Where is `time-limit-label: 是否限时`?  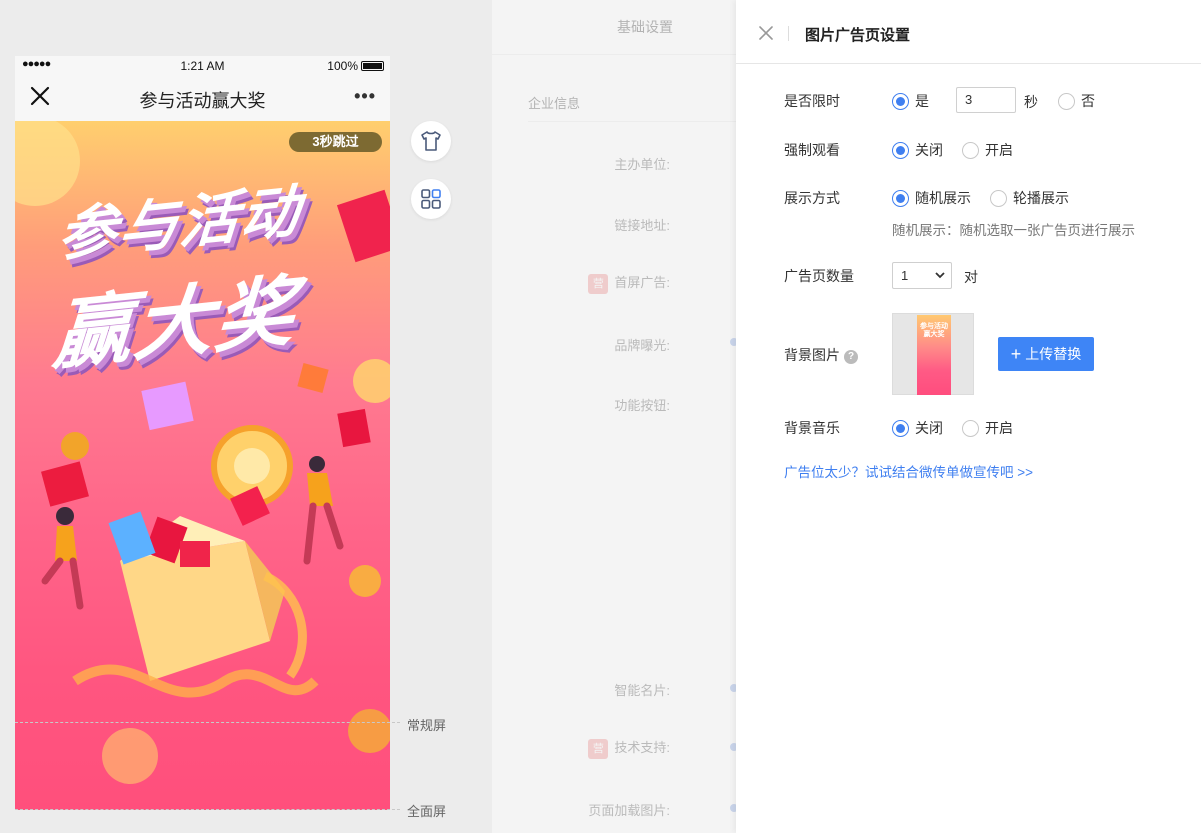
time-limit-label: 是否限时 is located at coordinates (812, 101).